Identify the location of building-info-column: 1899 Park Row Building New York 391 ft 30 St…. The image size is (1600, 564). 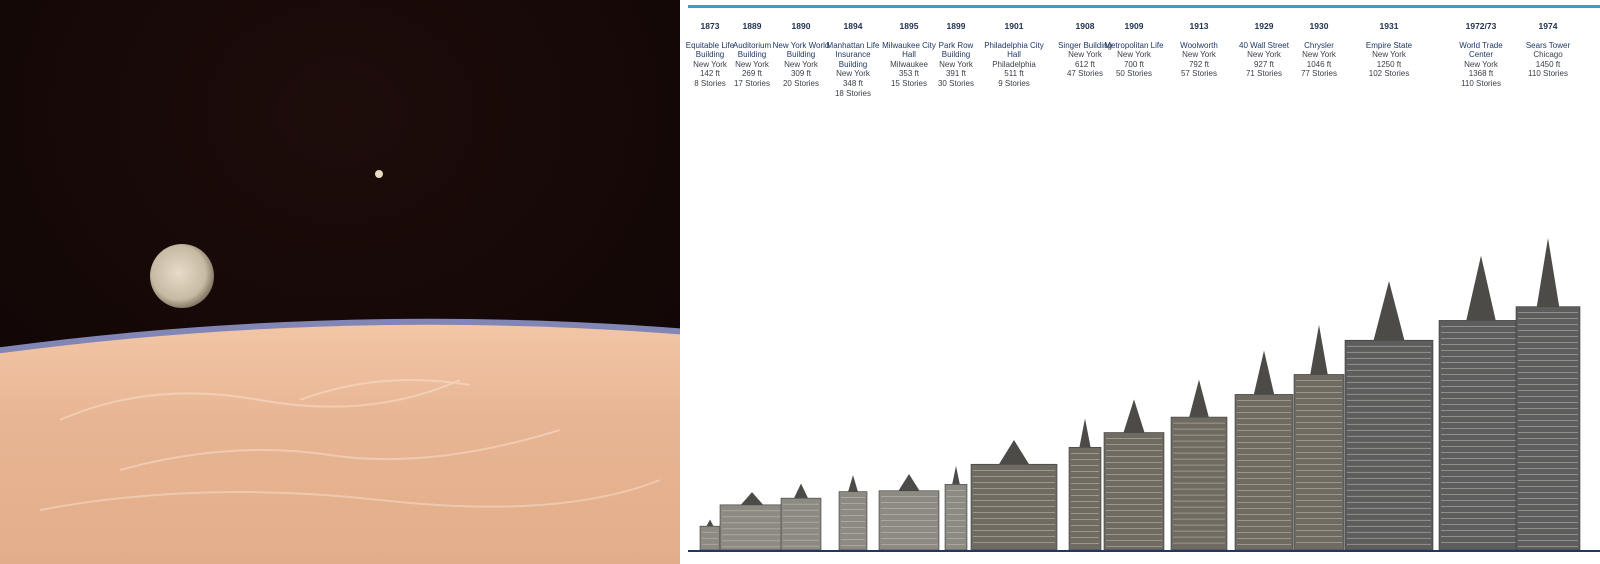
(956, 55).